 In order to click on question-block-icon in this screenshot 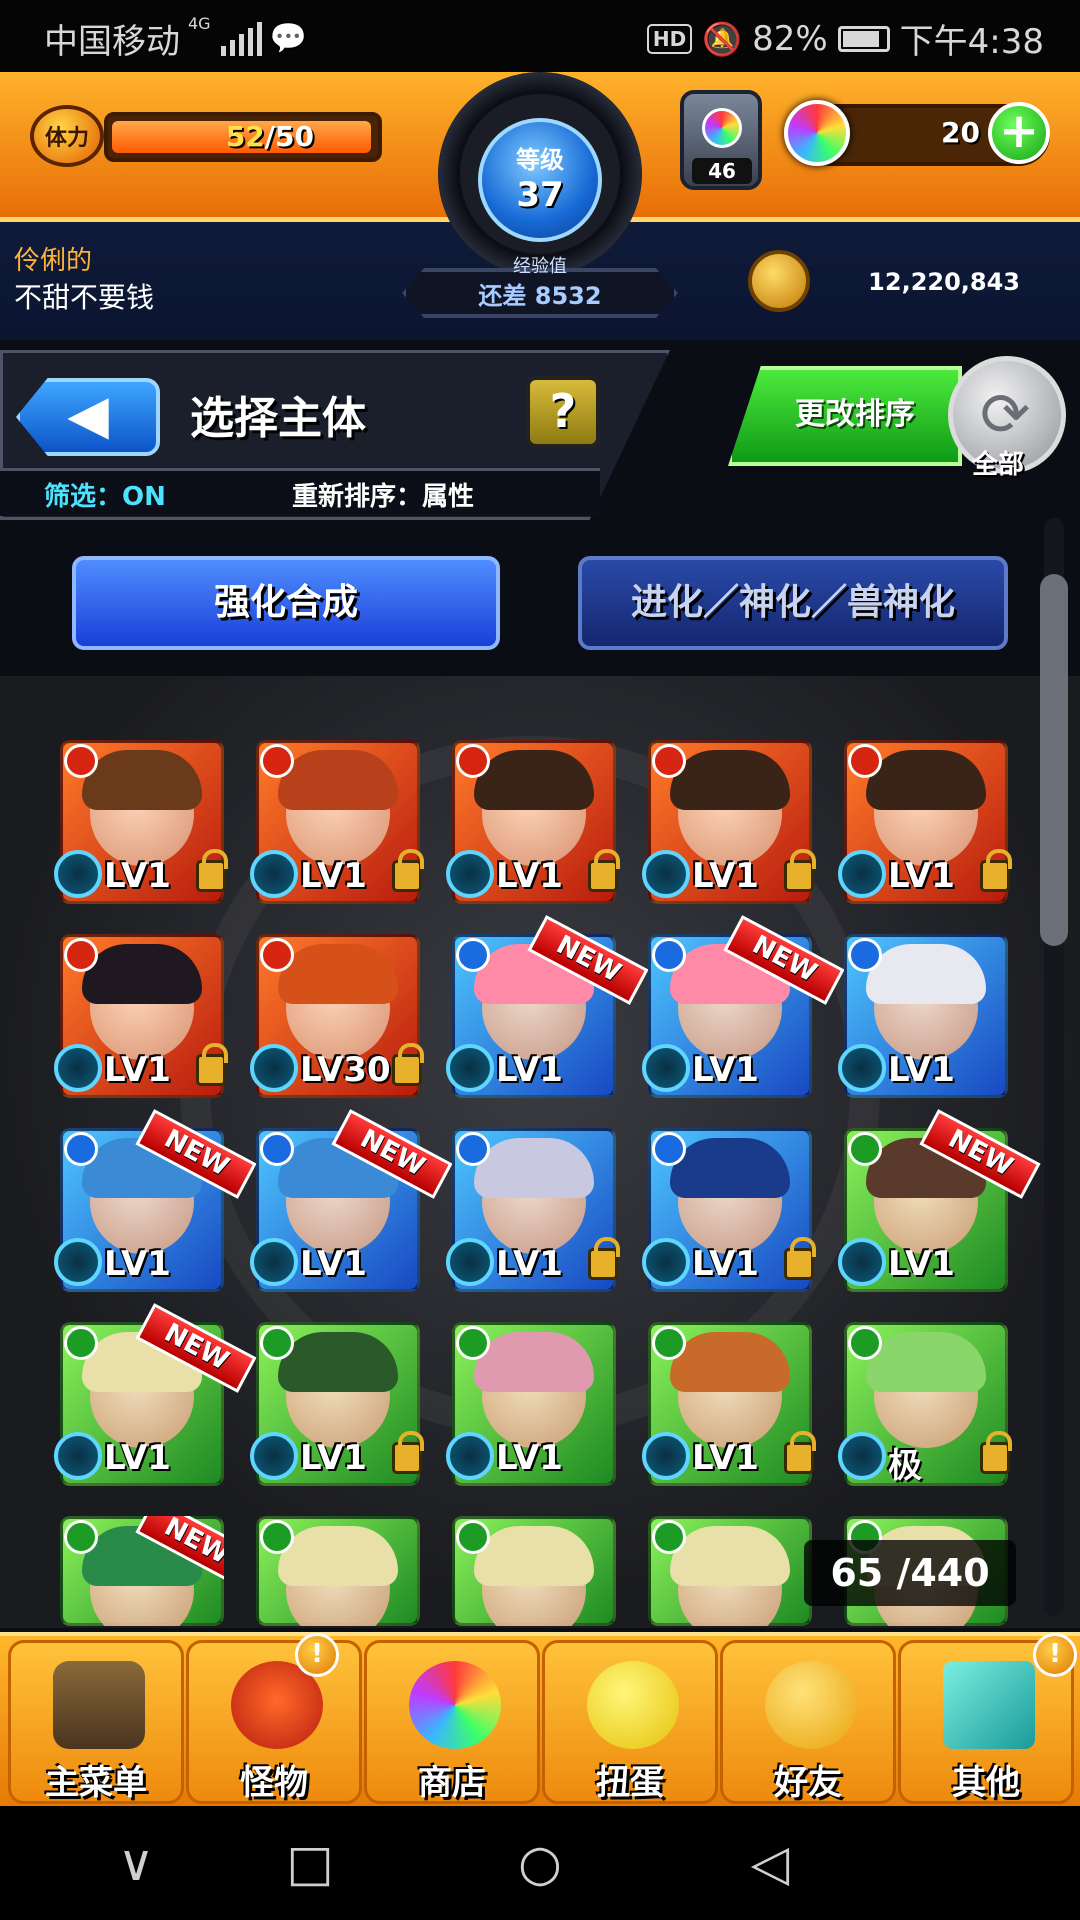, I will do `click(989, 1705)`.